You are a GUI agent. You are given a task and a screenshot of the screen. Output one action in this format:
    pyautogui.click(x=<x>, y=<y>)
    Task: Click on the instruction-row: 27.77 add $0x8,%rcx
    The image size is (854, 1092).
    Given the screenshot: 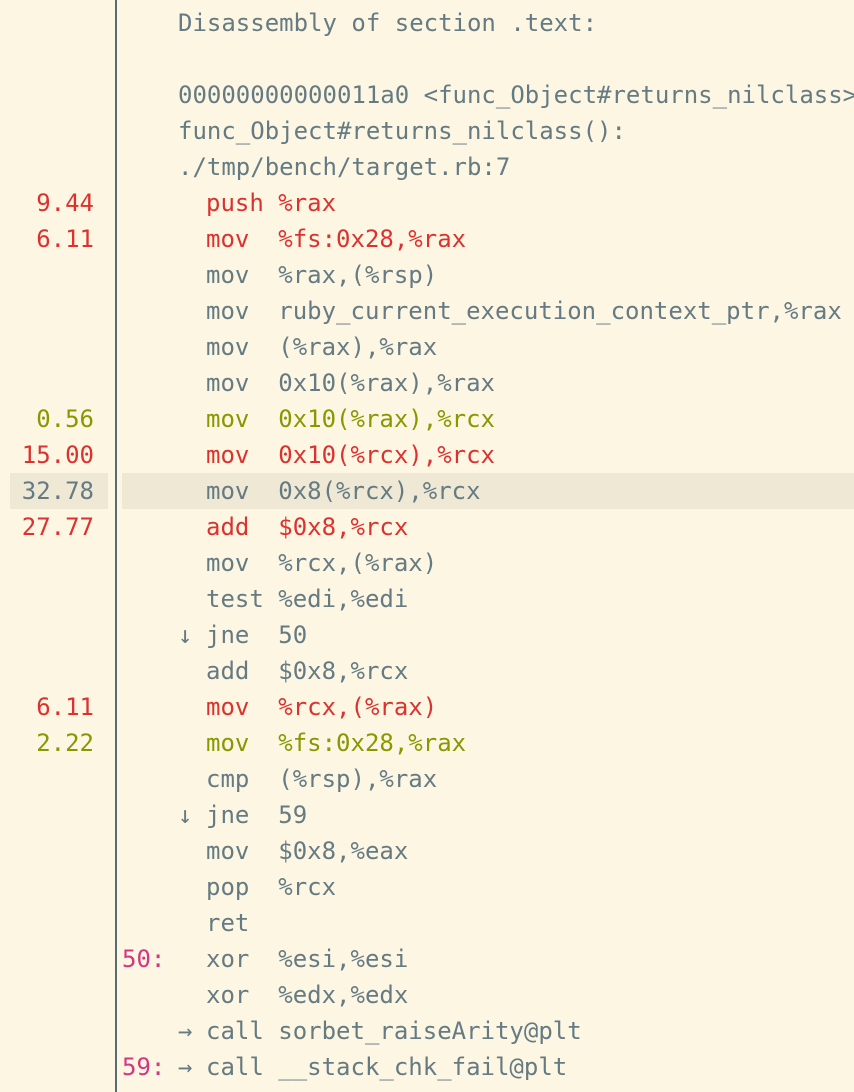 What is the action you would take?
    pyautogui.click(x=427, y=527)
    